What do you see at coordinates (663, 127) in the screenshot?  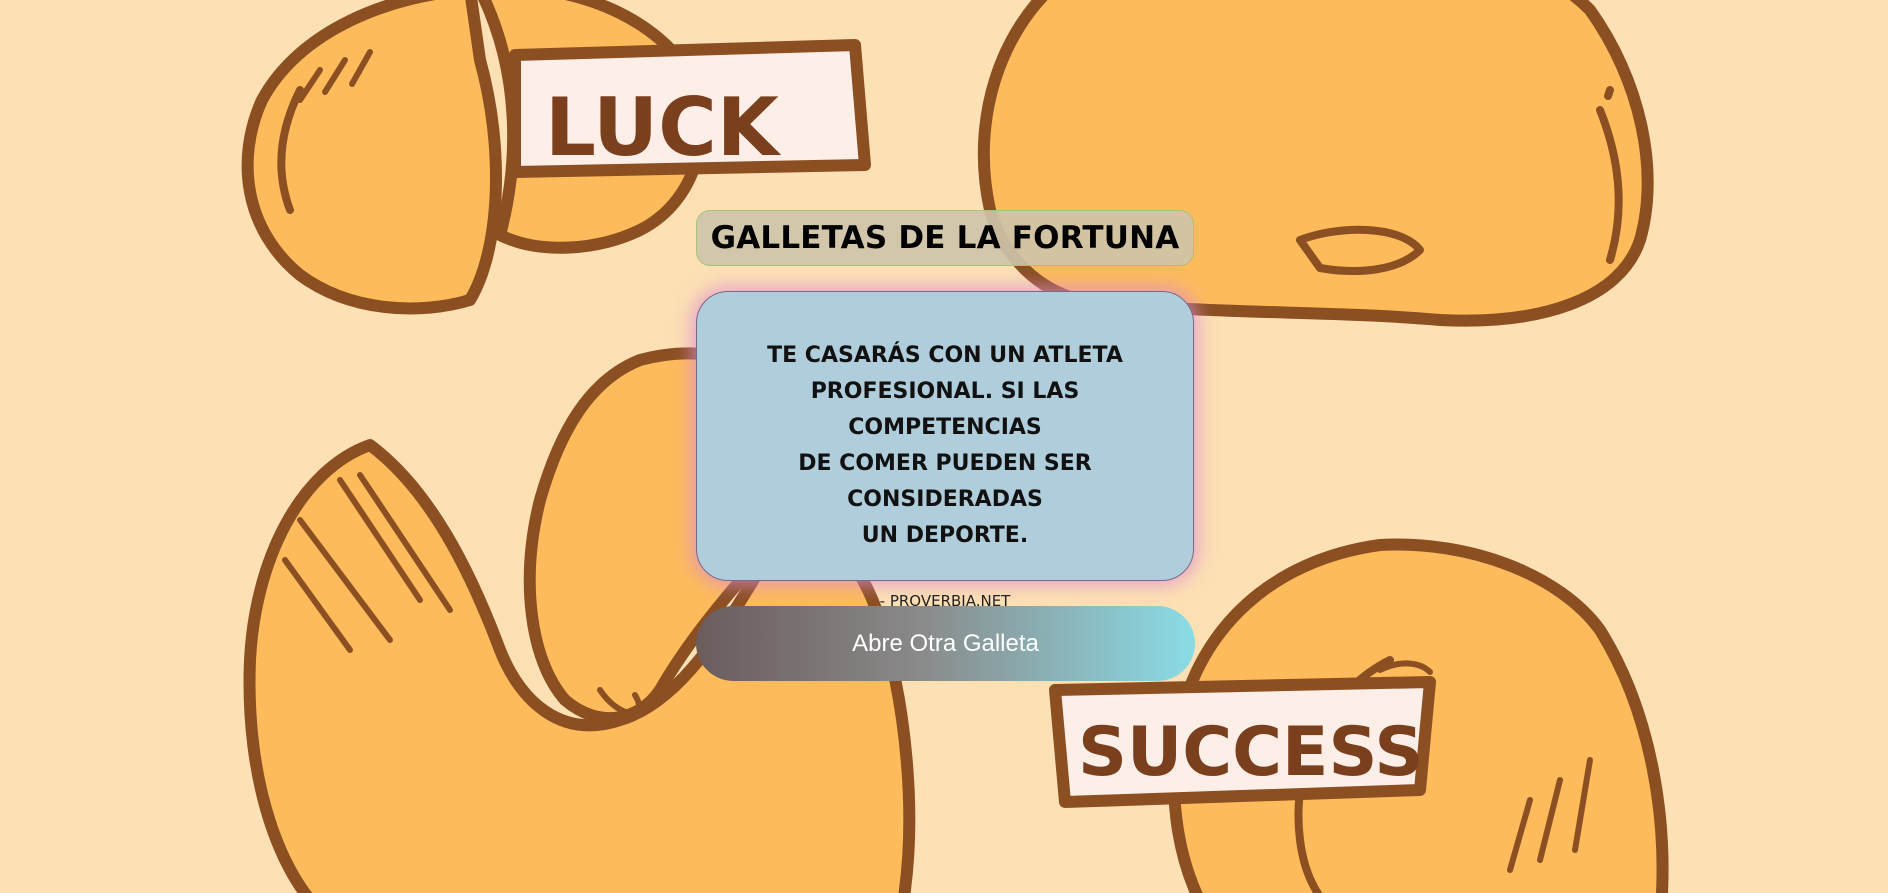 I see `luck-banner-text: LUCK` at bounding box center [663, 127].